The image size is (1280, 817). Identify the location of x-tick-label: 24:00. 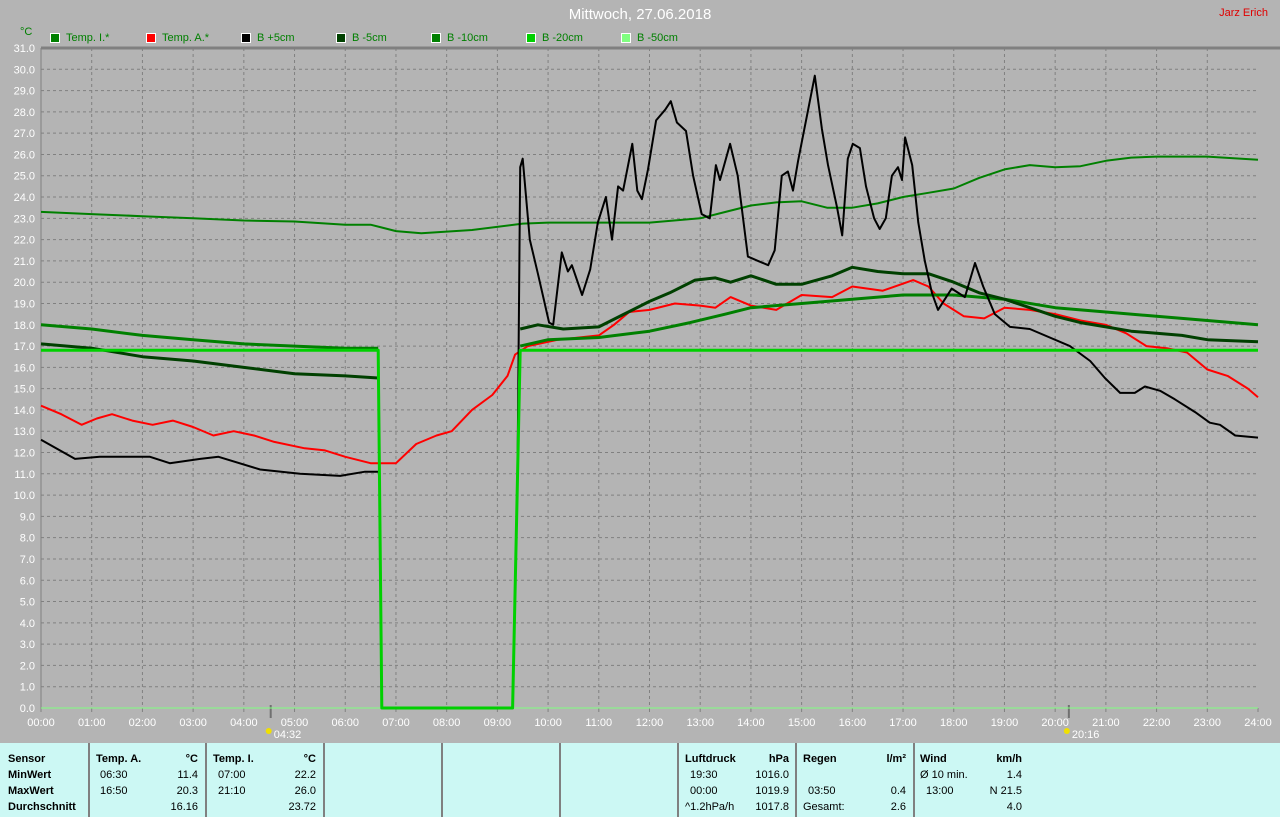
(1258, 723).